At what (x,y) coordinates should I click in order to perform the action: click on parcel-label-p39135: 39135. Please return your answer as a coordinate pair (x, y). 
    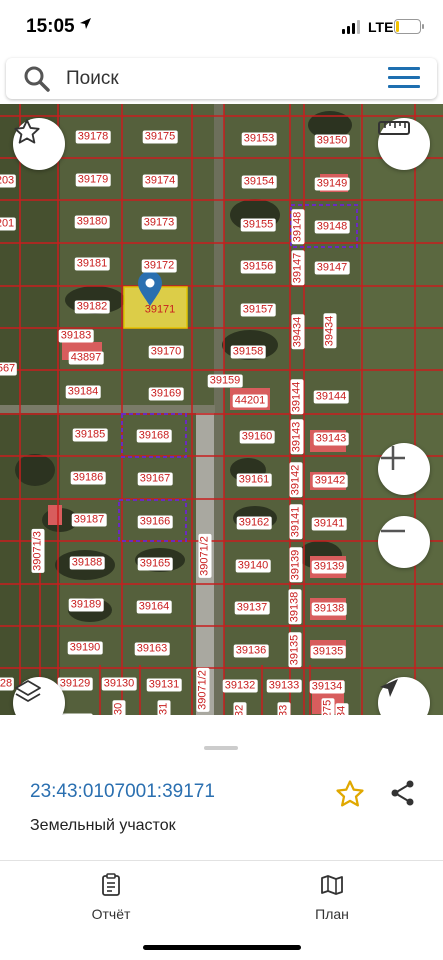
    Looking at the image, I should click on (328, 652).